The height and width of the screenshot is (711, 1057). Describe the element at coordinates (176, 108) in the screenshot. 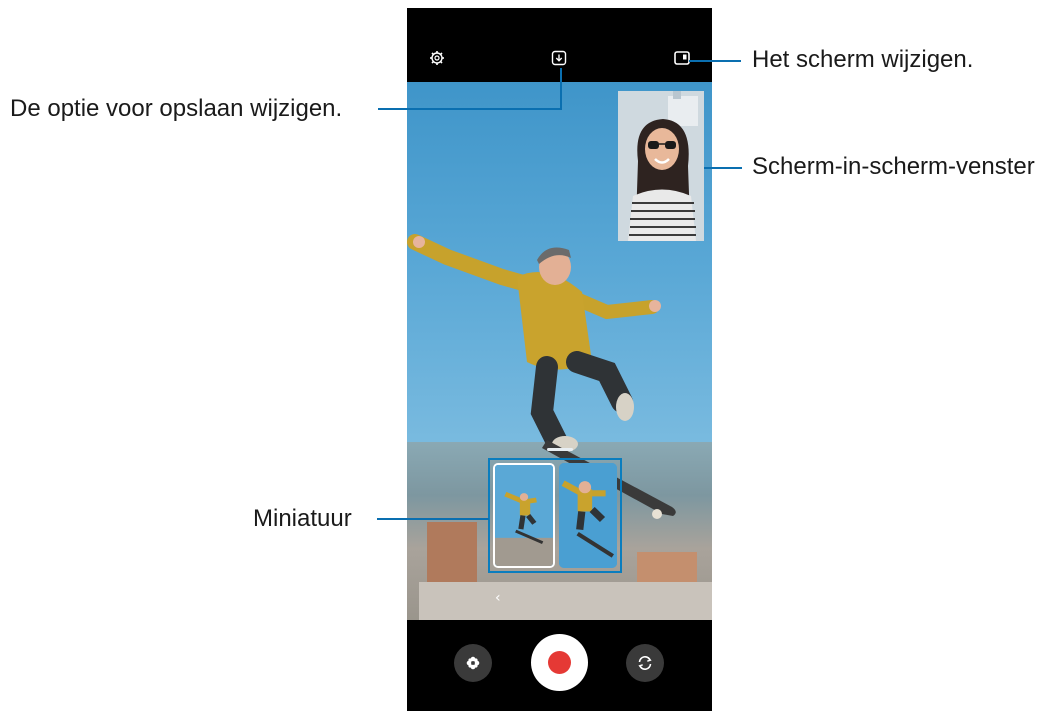

I see `callout-save-option: De optie voor opslaan wijzigen.` at that location.